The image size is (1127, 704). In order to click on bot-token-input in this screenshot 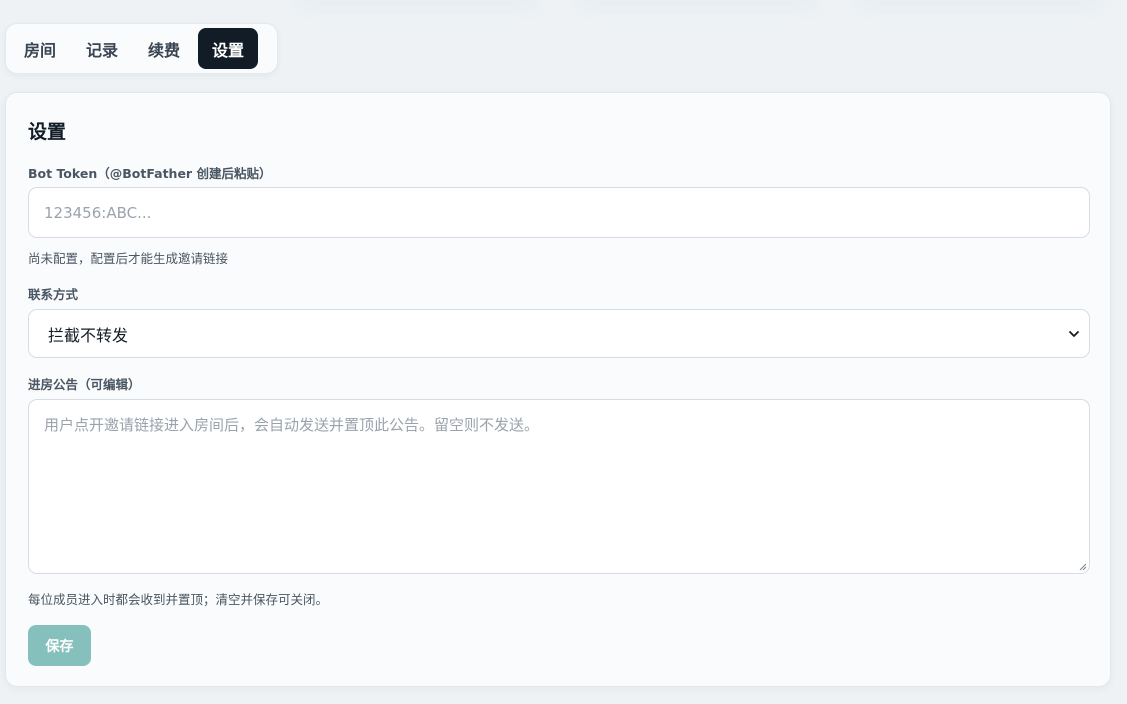, I will do `click(559, 212)`.